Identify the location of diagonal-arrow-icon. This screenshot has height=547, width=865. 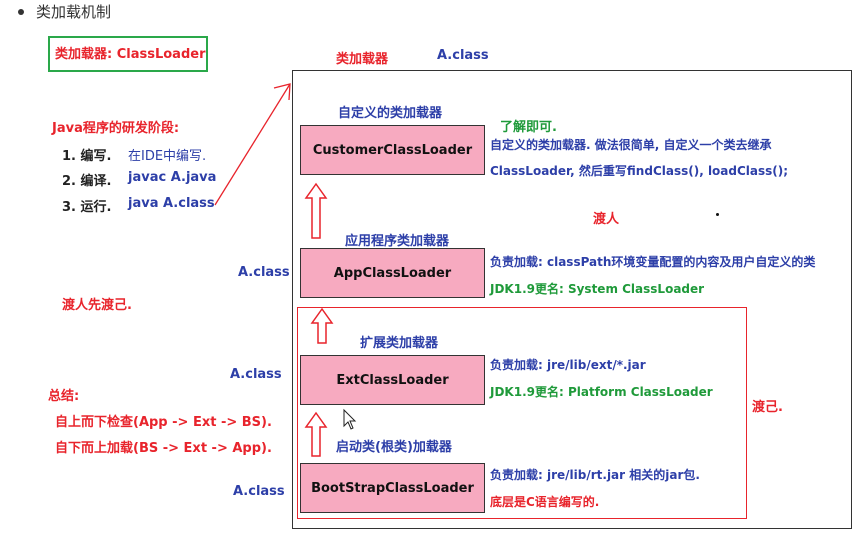
(252, 144).